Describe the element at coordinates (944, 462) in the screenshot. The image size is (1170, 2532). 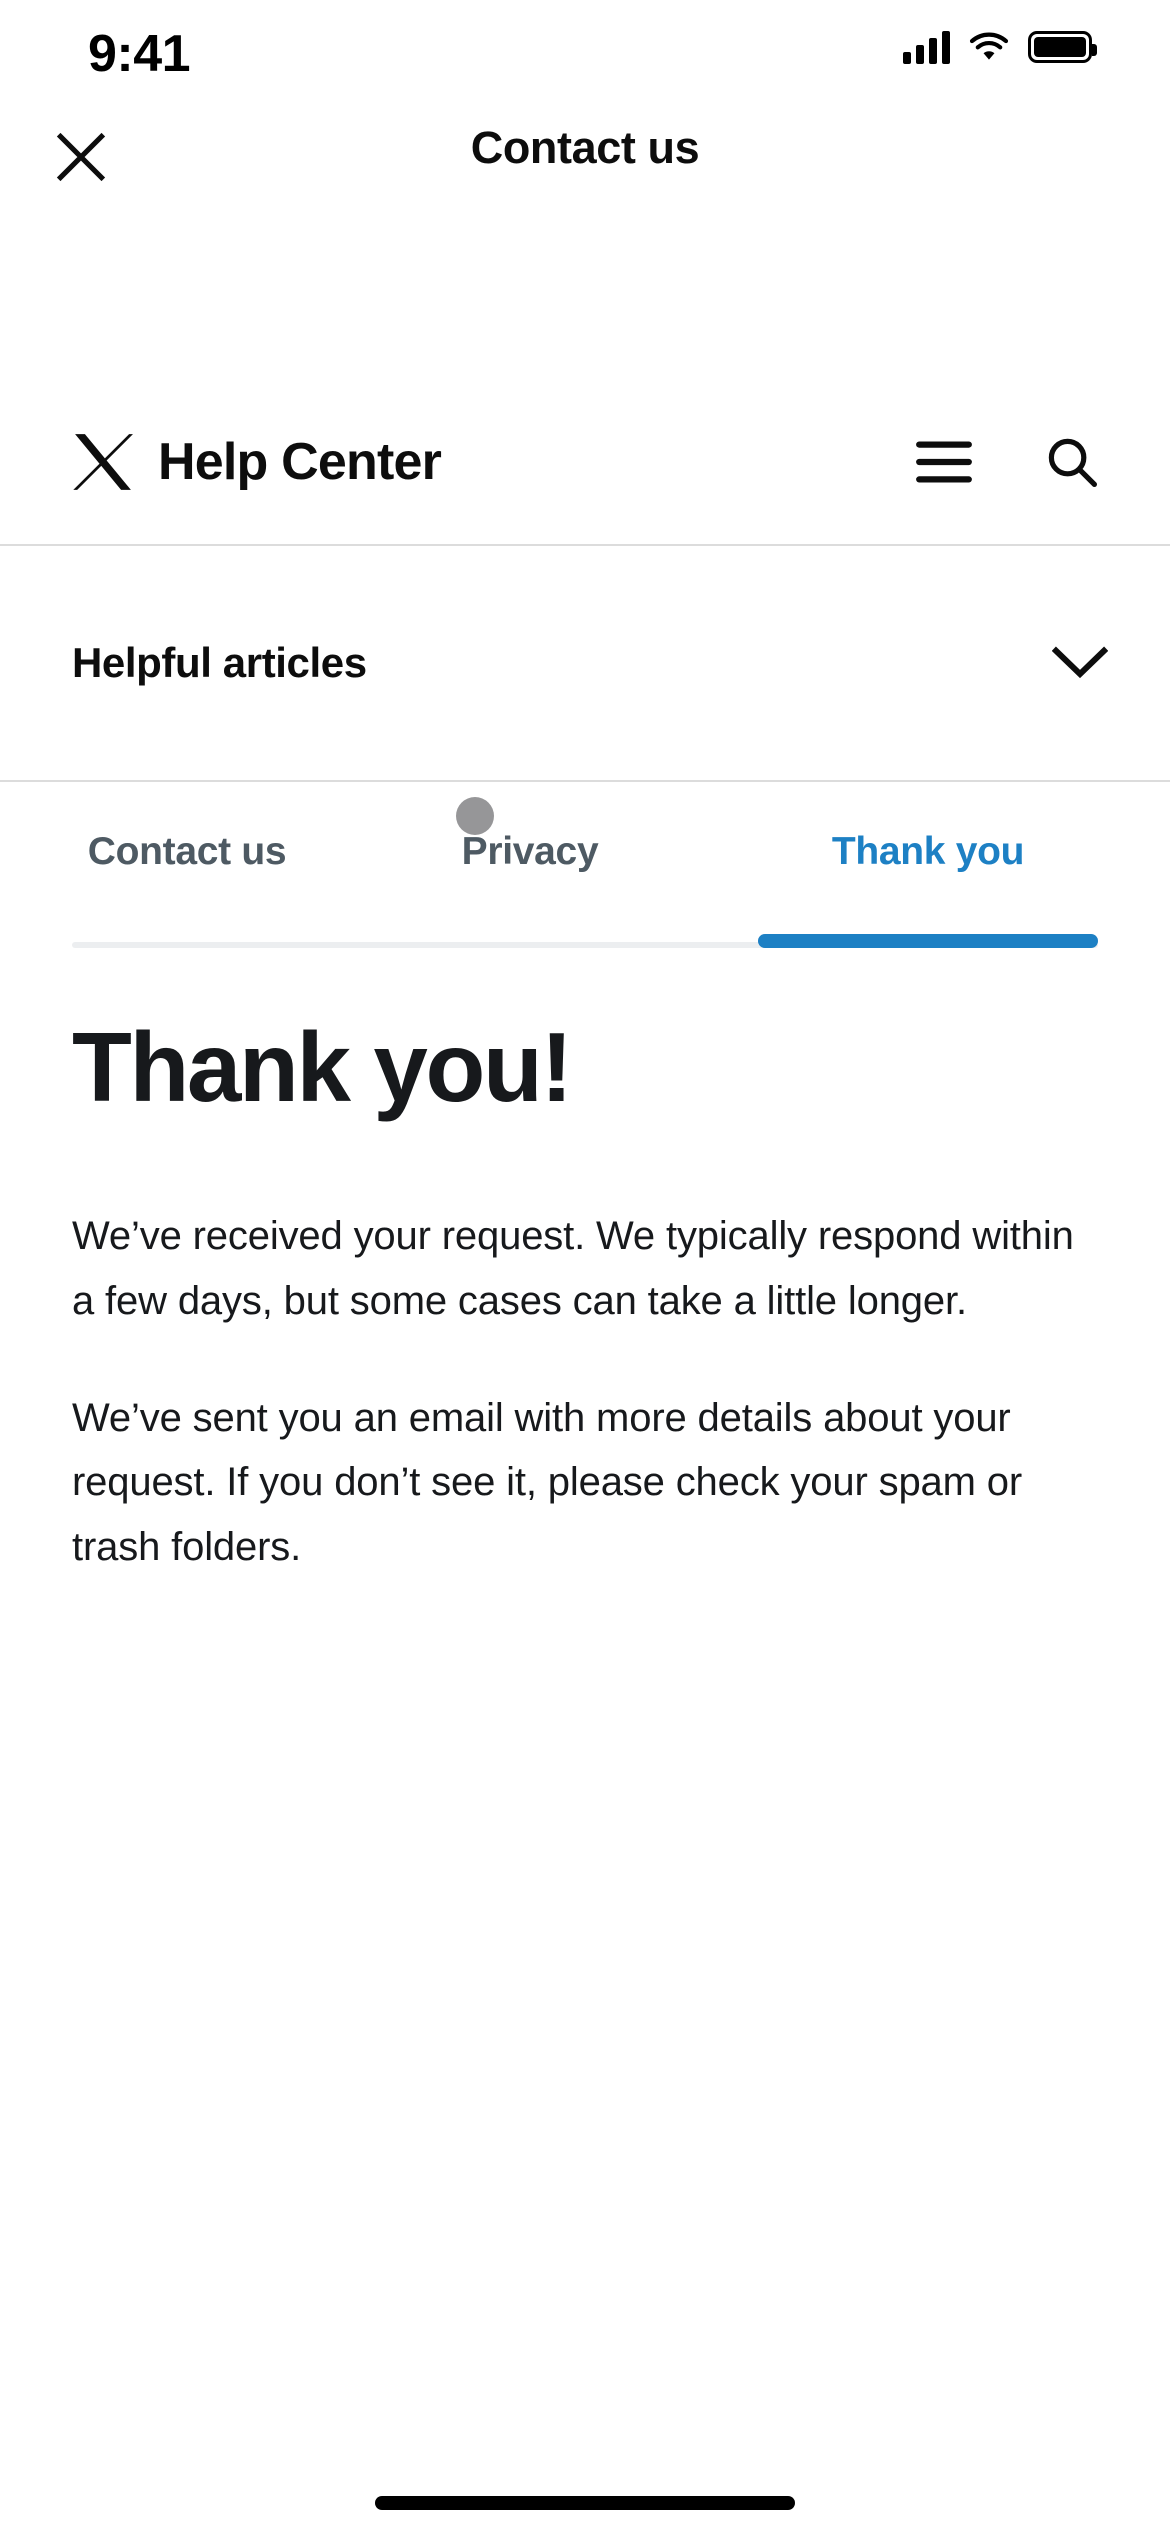
I see `hamburger-menu-icon` at that location.